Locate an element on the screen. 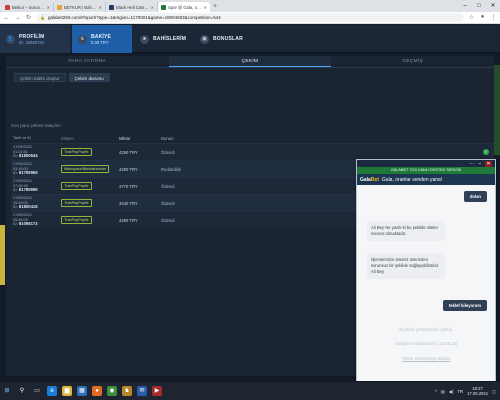  system-chip: TrabPayPayfix is located at coordinates (76, 186).